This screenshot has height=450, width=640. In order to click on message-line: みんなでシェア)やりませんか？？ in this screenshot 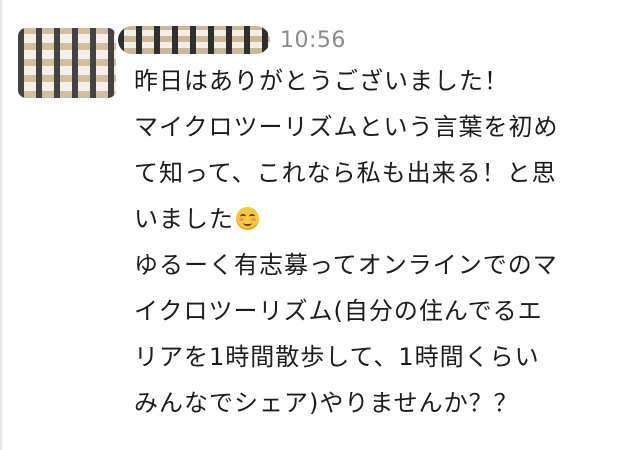, I will do `click(326, 403)`.